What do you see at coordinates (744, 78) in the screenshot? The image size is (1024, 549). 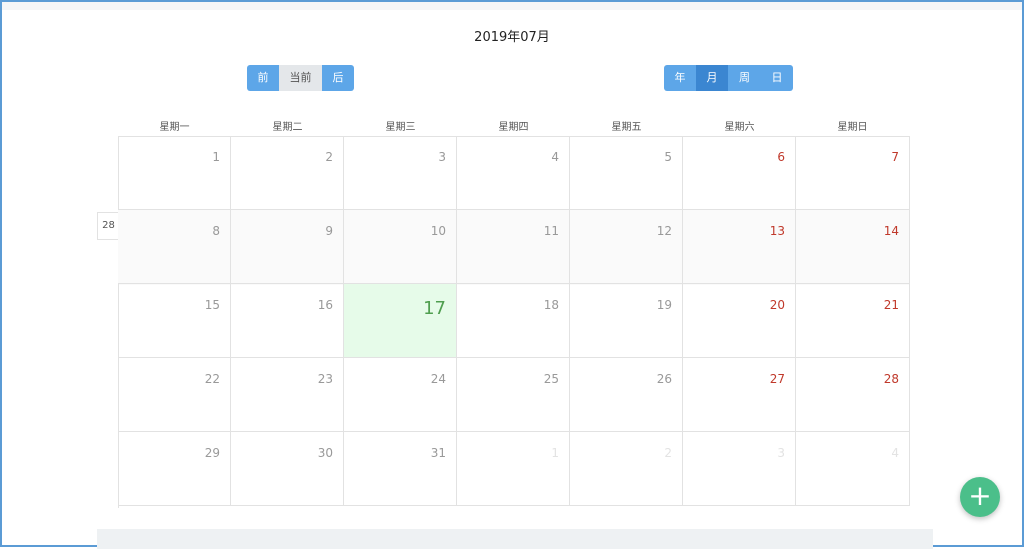 I see `week-view-button: 周` at bounding box center [744, 78].